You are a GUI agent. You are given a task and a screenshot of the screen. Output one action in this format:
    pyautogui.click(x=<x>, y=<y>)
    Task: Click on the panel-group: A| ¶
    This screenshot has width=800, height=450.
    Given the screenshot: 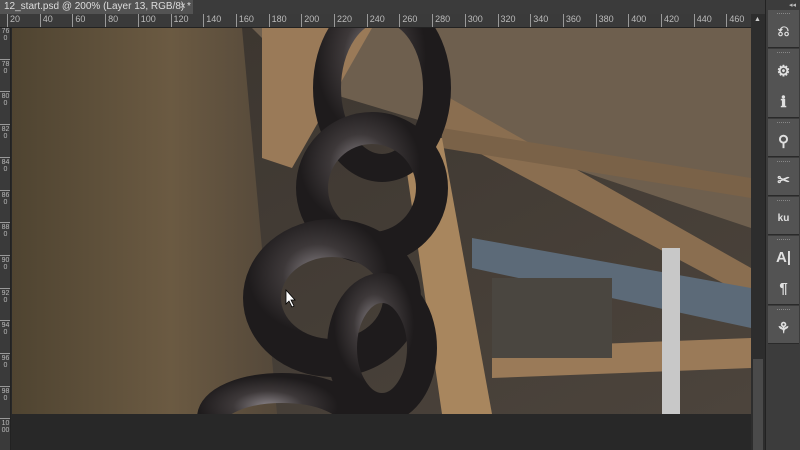 What is the action you would take?
    pyautogui.click(x=783, y=270)
    